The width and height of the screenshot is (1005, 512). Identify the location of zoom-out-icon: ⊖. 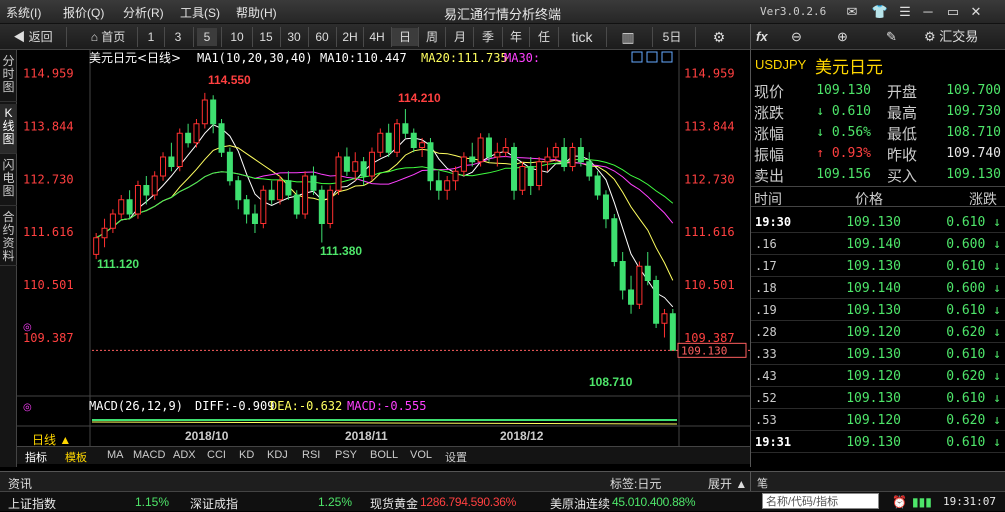
(796, 37).